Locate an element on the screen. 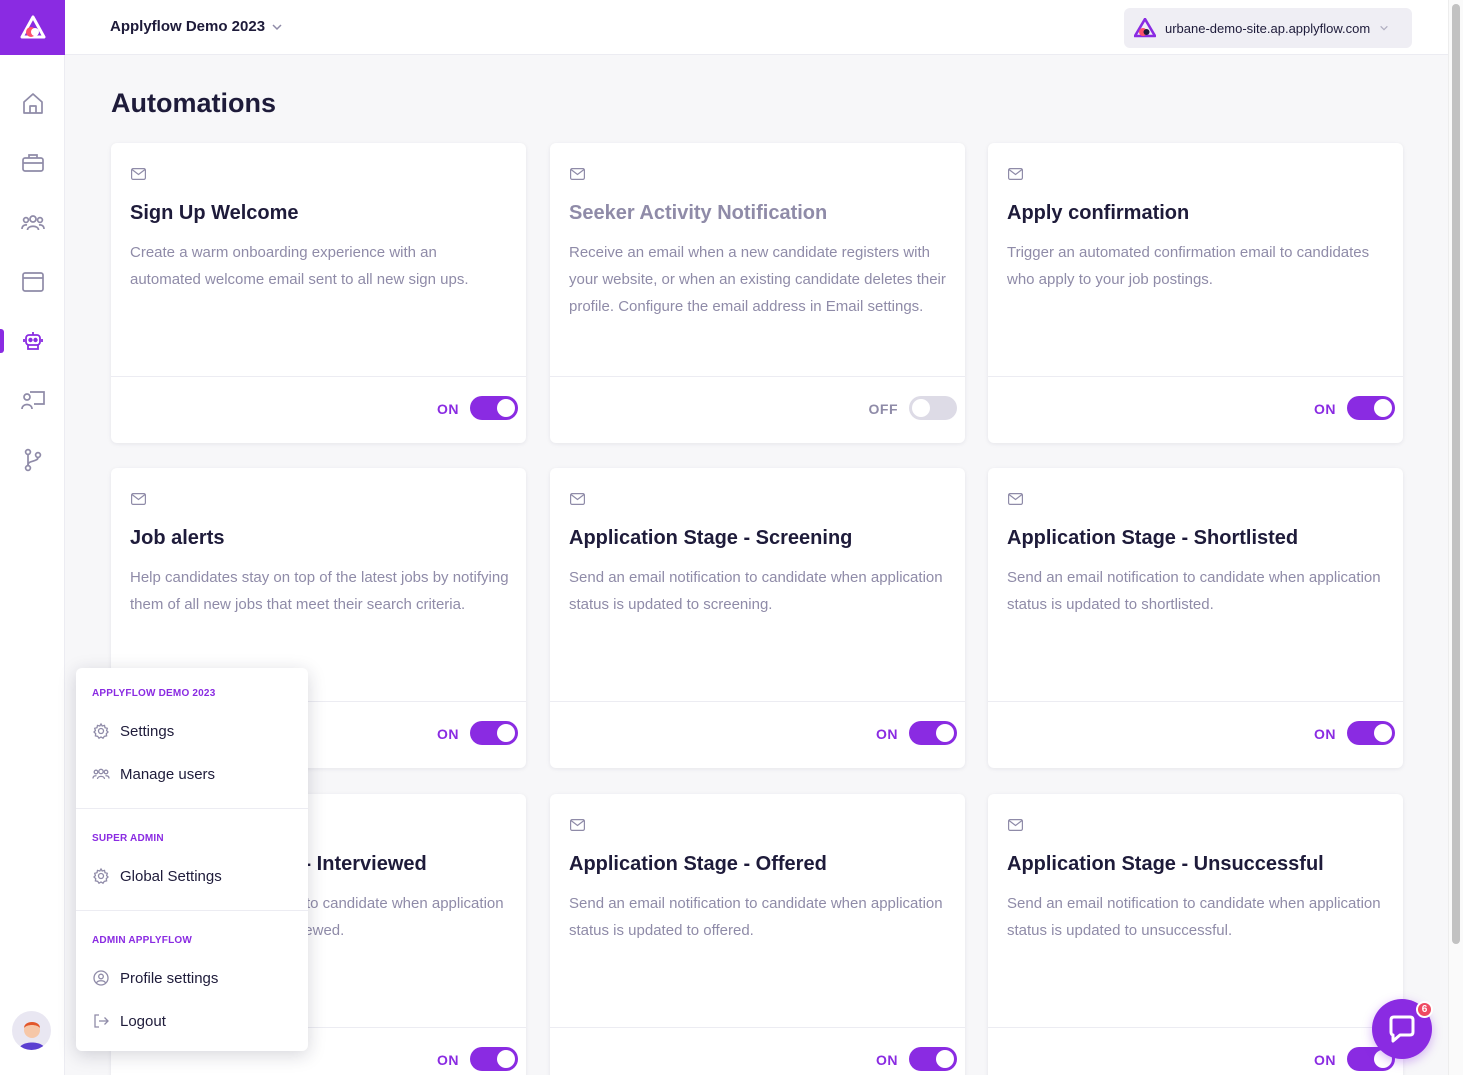  menu-item-label: Global Settings is located at coordinates (171, 876).